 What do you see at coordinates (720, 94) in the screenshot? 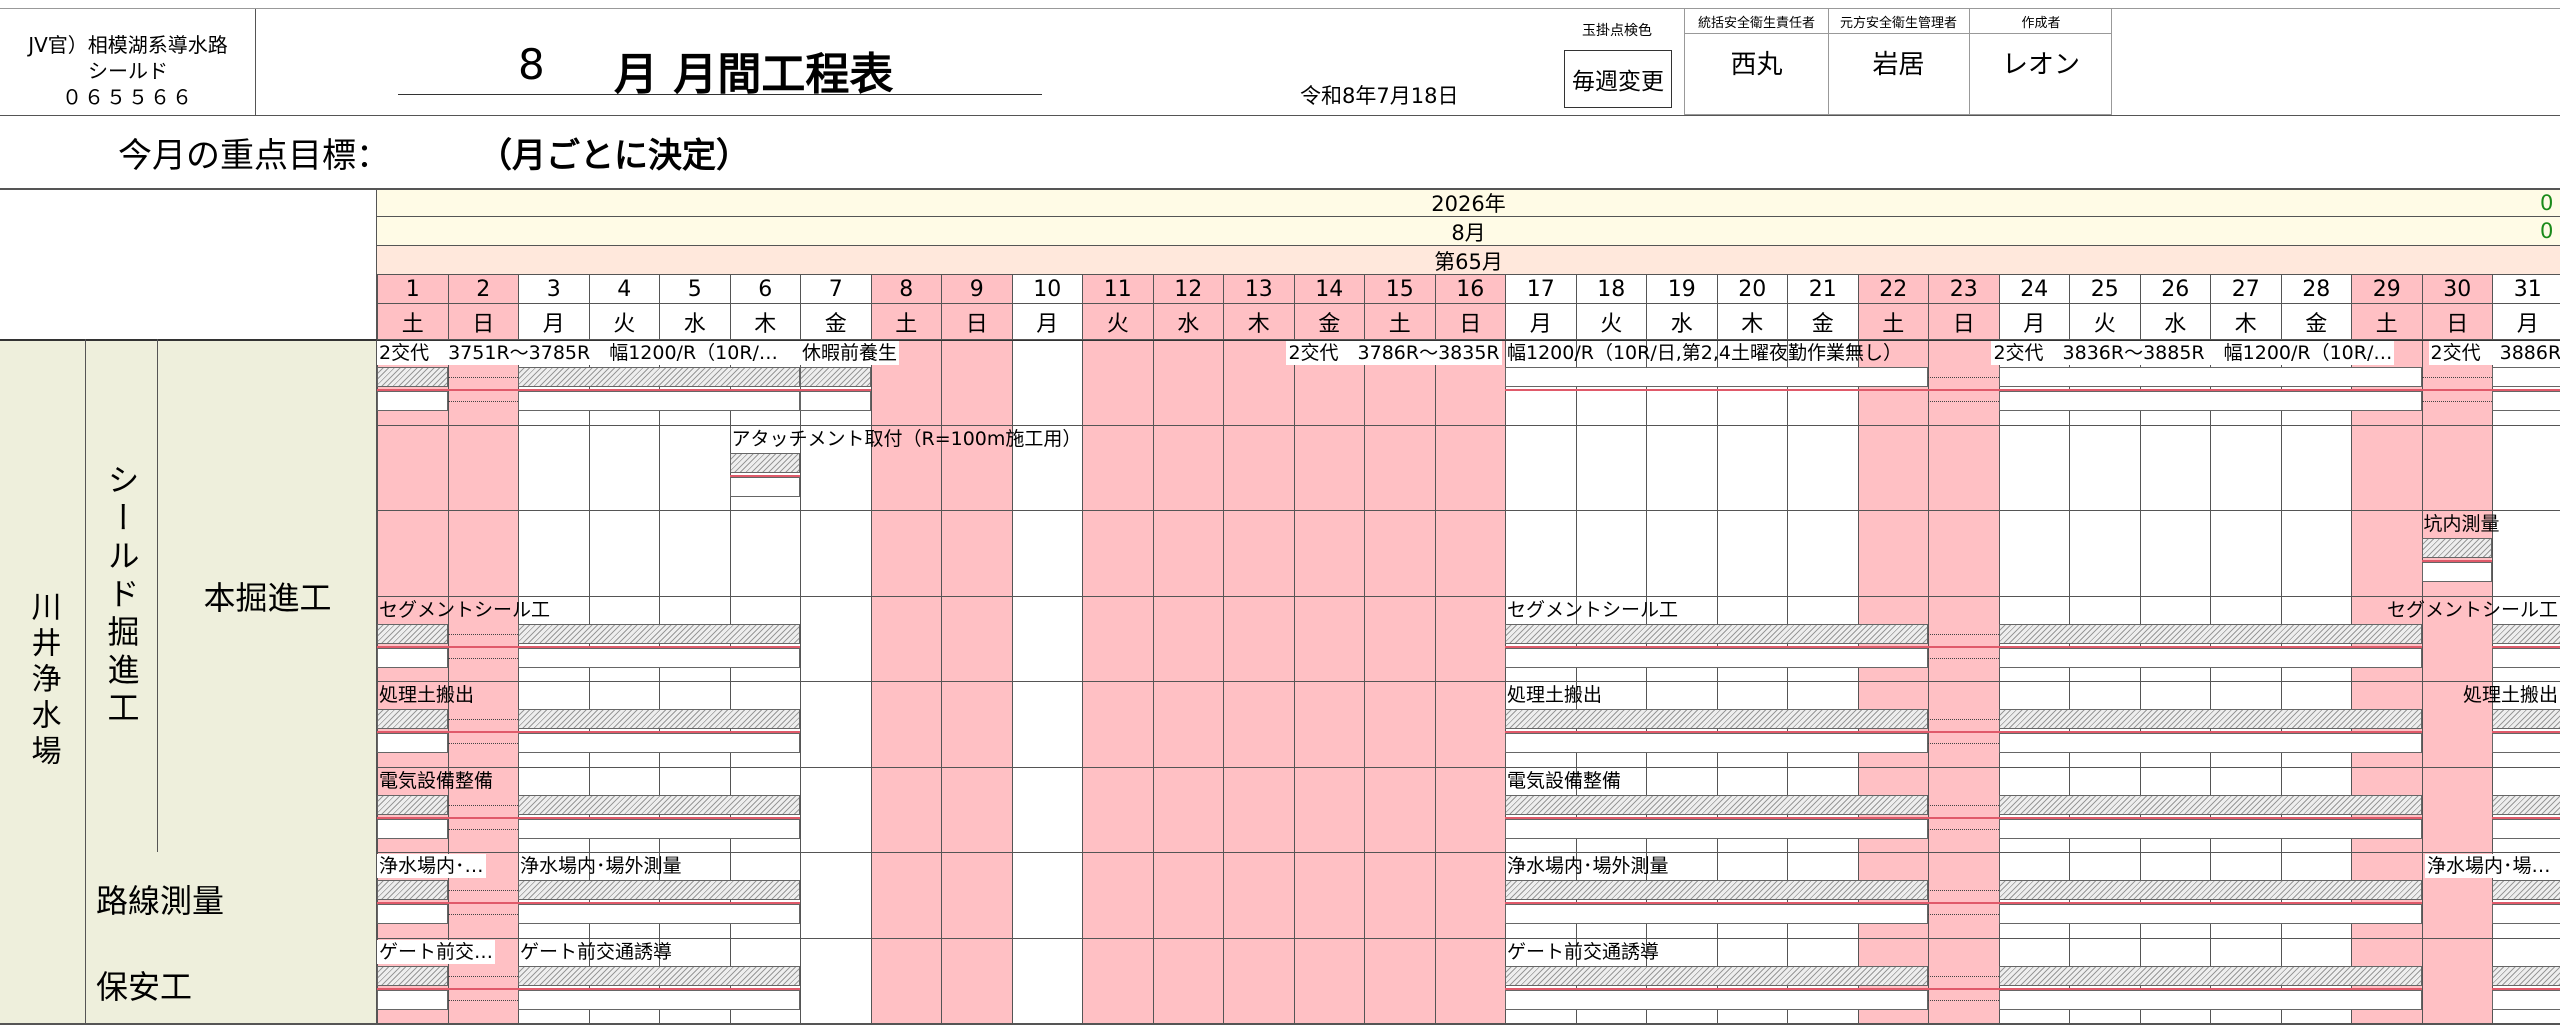
I see `title-underline` at bounding box center [720, 94].